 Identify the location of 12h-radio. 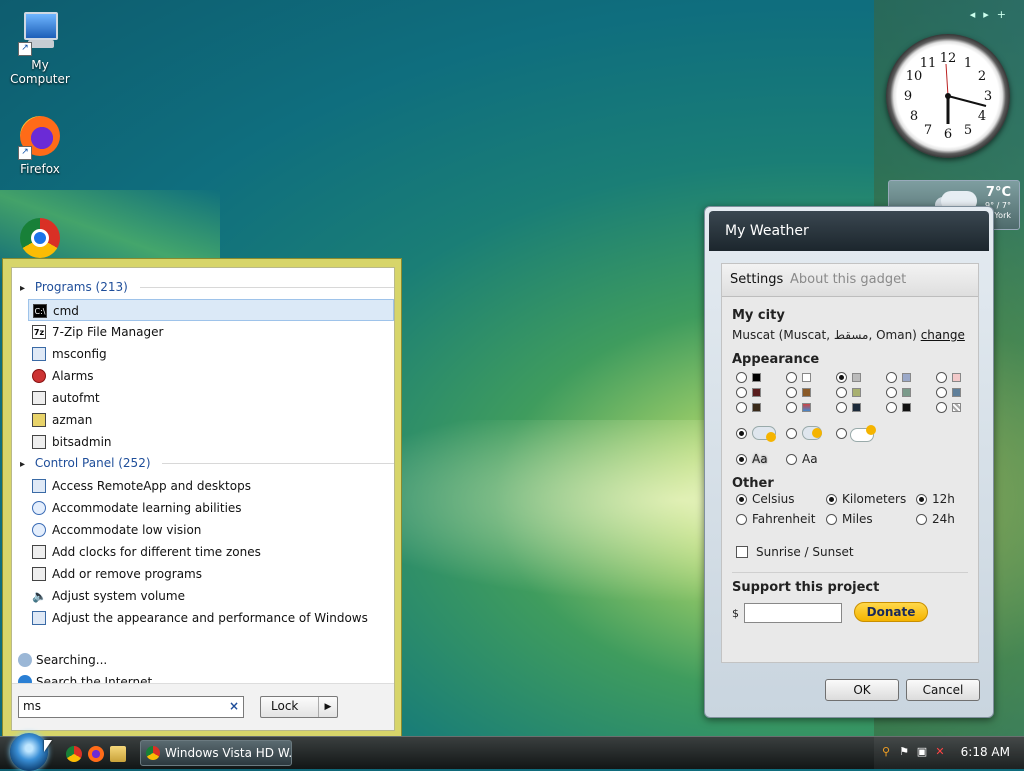
(921, 499).